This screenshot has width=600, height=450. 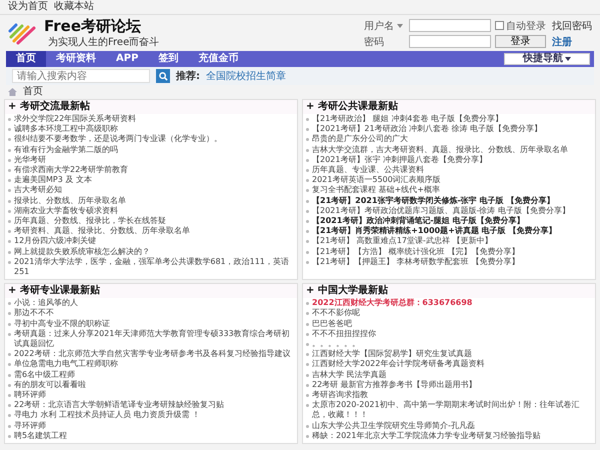 What do you see at coordinates (55, 241) in the screenshot?
I see `post-link: 12月份四六级冲刺关键` at bounding box center [55, 241].